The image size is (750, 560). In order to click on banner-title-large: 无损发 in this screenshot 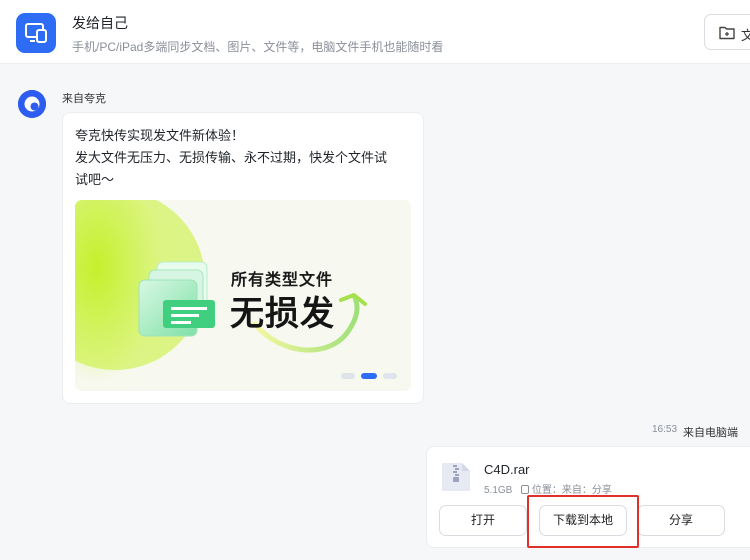, I will do `click(282, 314)`.